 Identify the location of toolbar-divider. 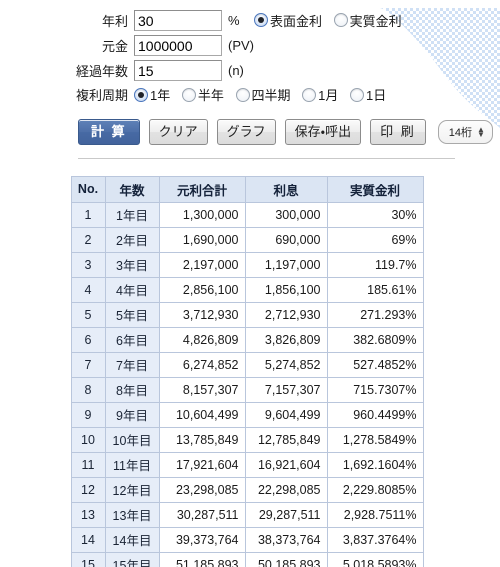
(266, 158).